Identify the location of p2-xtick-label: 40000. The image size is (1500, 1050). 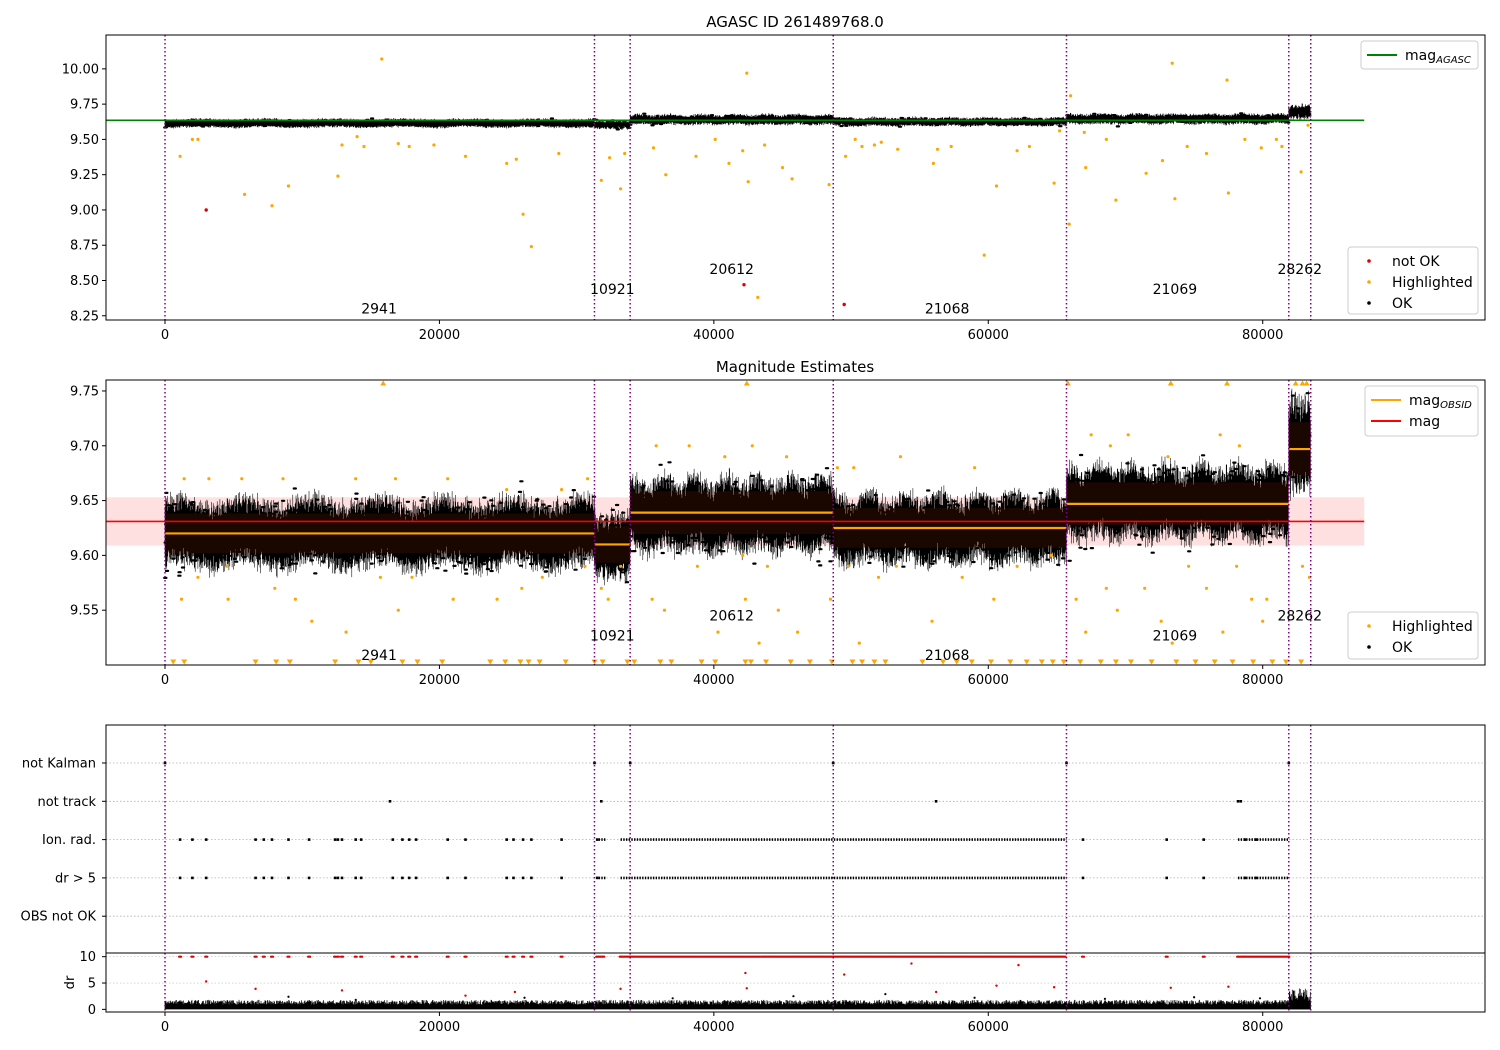
(713, 680).